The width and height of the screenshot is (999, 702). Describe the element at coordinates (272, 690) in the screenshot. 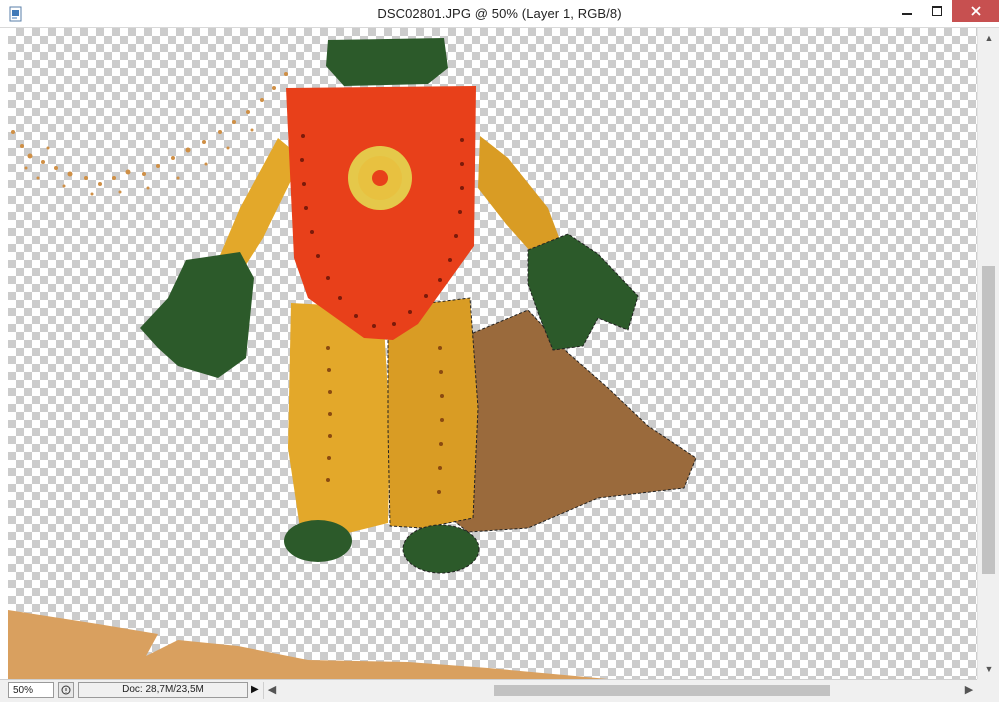

I see `scroll-left-icon: ◀` at that location.